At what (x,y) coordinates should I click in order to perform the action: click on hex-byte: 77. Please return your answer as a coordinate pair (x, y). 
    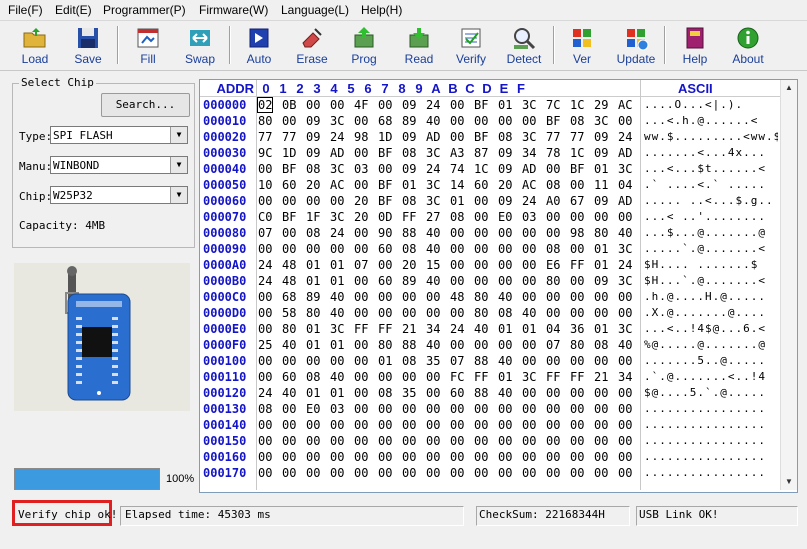
    Looking at the image, I should click on (581, 137).